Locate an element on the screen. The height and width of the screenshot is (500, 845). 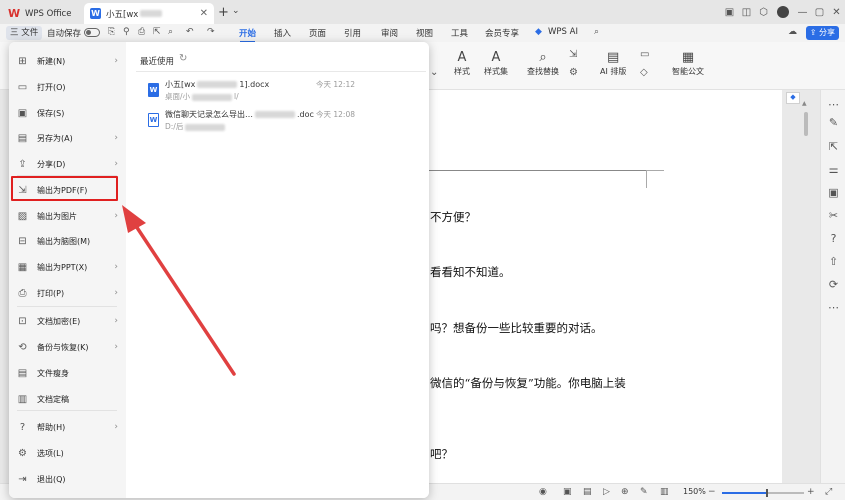
tab-tools: 工具 is located at coordinates (459, 33).